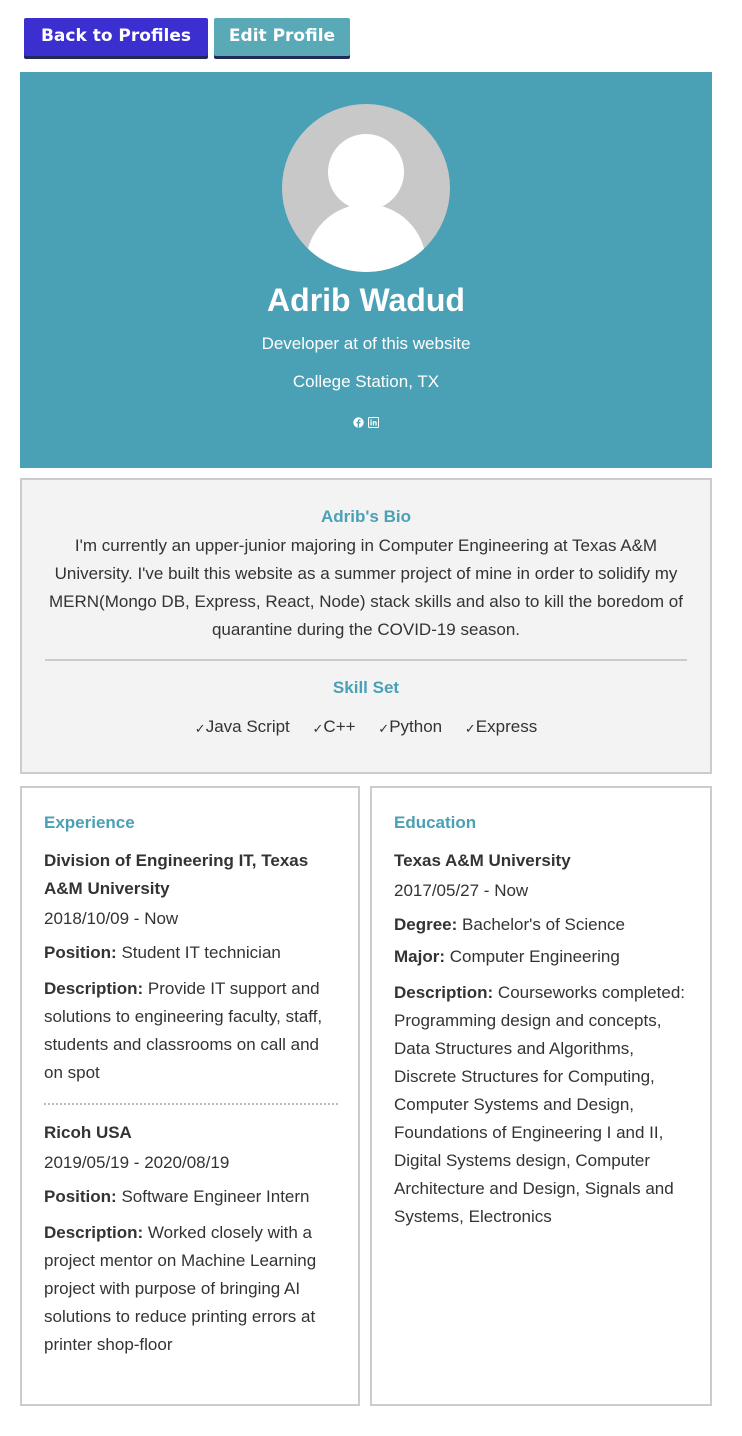  What do you see at coordinates (419, 956) in the screenshot?
I see `major-label: Major:` at bounding box center [419, 956].